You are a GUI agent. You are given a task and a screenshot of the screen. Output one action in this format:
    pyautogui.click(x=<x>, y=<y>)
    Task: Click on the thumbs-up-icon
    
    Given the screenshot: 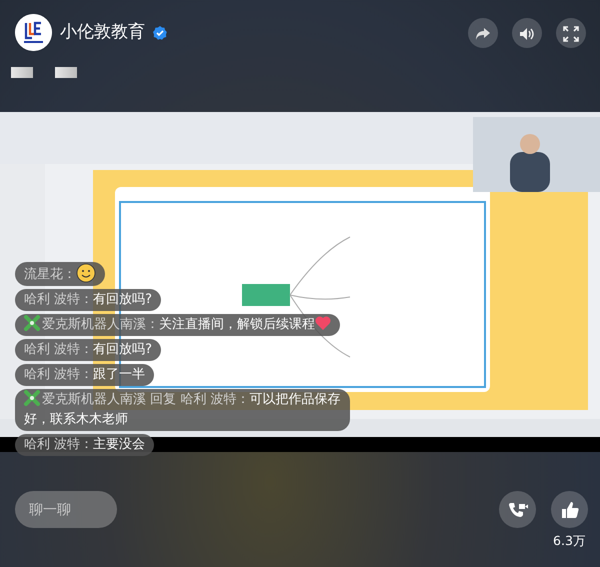 What is the action you would take?
    pyautogui.click(x=569, y=510)
    